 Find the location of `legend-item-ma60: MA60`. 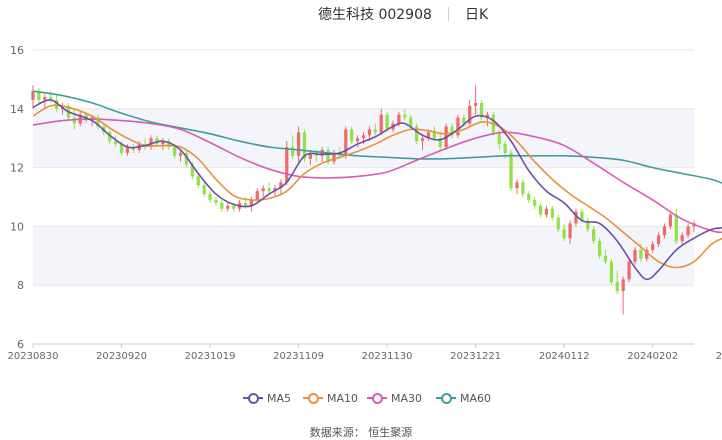

legend-item-ma60: MA60 is located at coordinates (463, 398).